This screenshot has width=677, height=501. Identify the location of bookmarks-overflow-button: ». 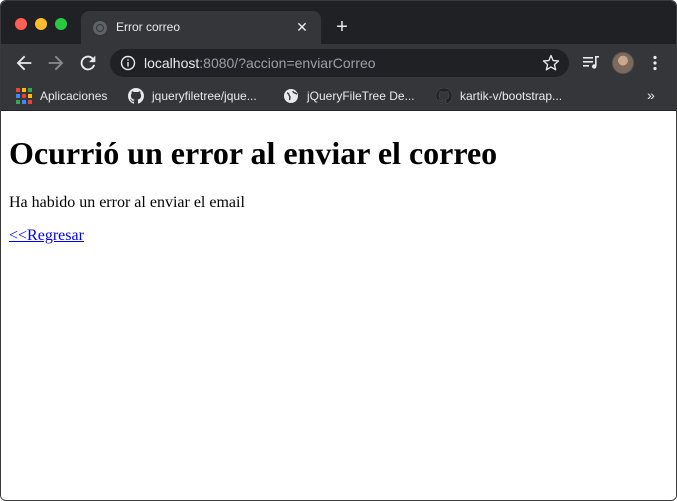
(651, 95).